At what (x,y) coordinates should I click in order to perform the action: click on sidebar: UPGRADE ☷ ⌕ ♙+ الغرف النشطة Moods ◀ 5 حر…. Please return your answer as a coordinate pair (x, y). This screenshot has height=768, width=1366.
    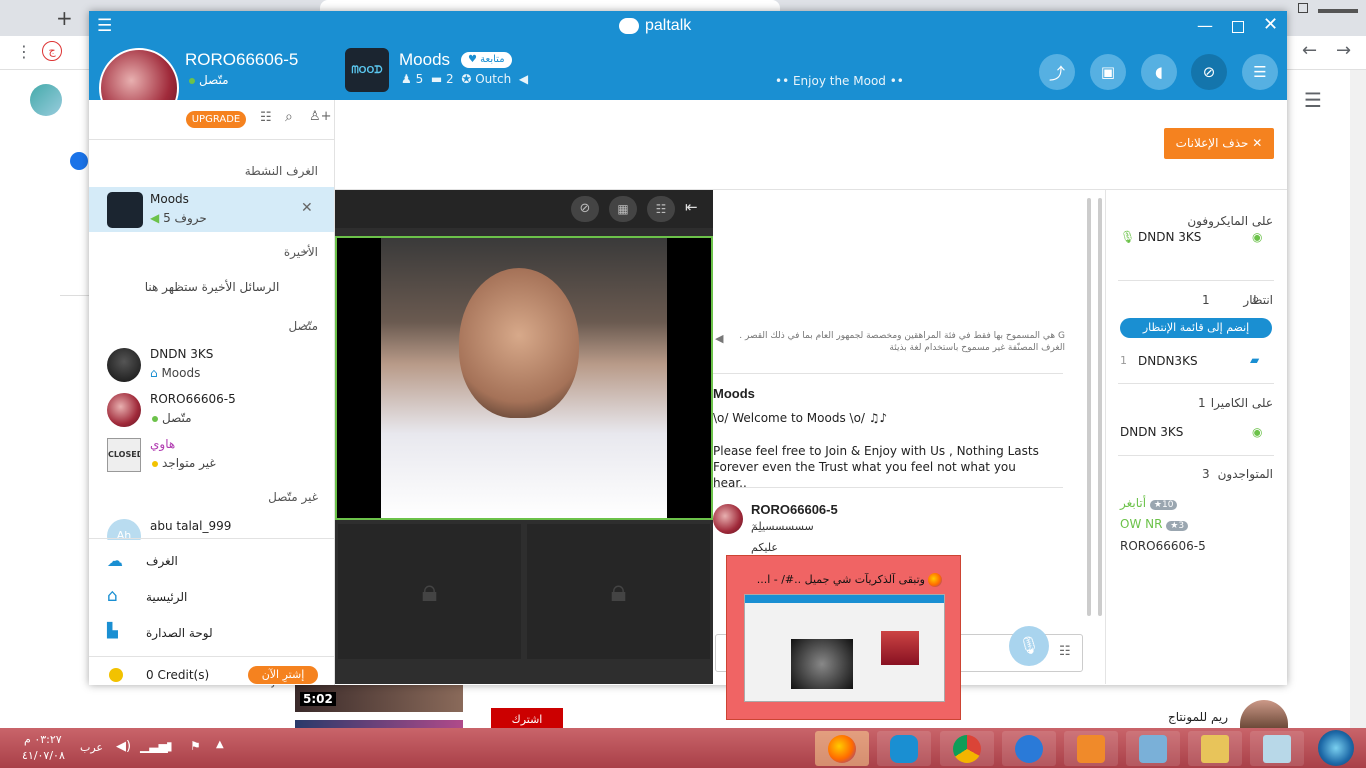
    Looking at the image, I should click on (212, 392).